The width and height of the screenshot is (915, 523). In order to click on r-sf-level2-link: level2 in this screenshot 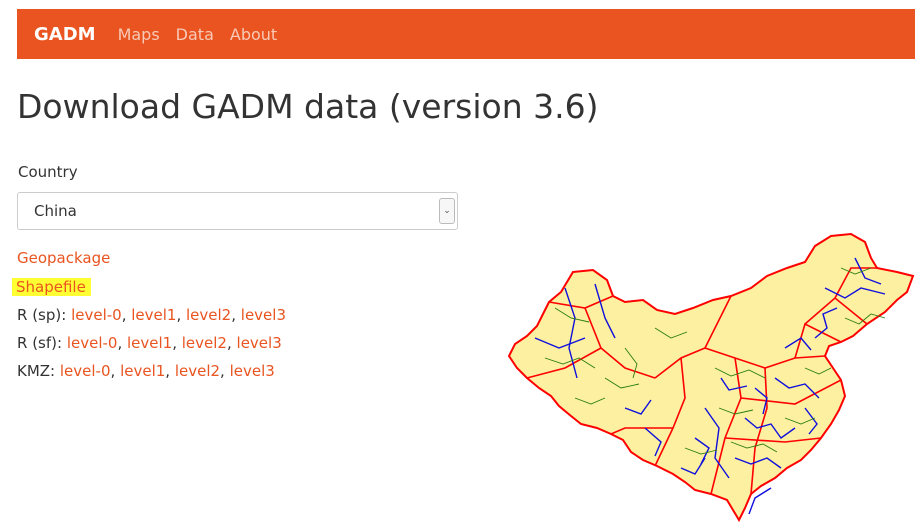, I will do `click(204, 343)`.